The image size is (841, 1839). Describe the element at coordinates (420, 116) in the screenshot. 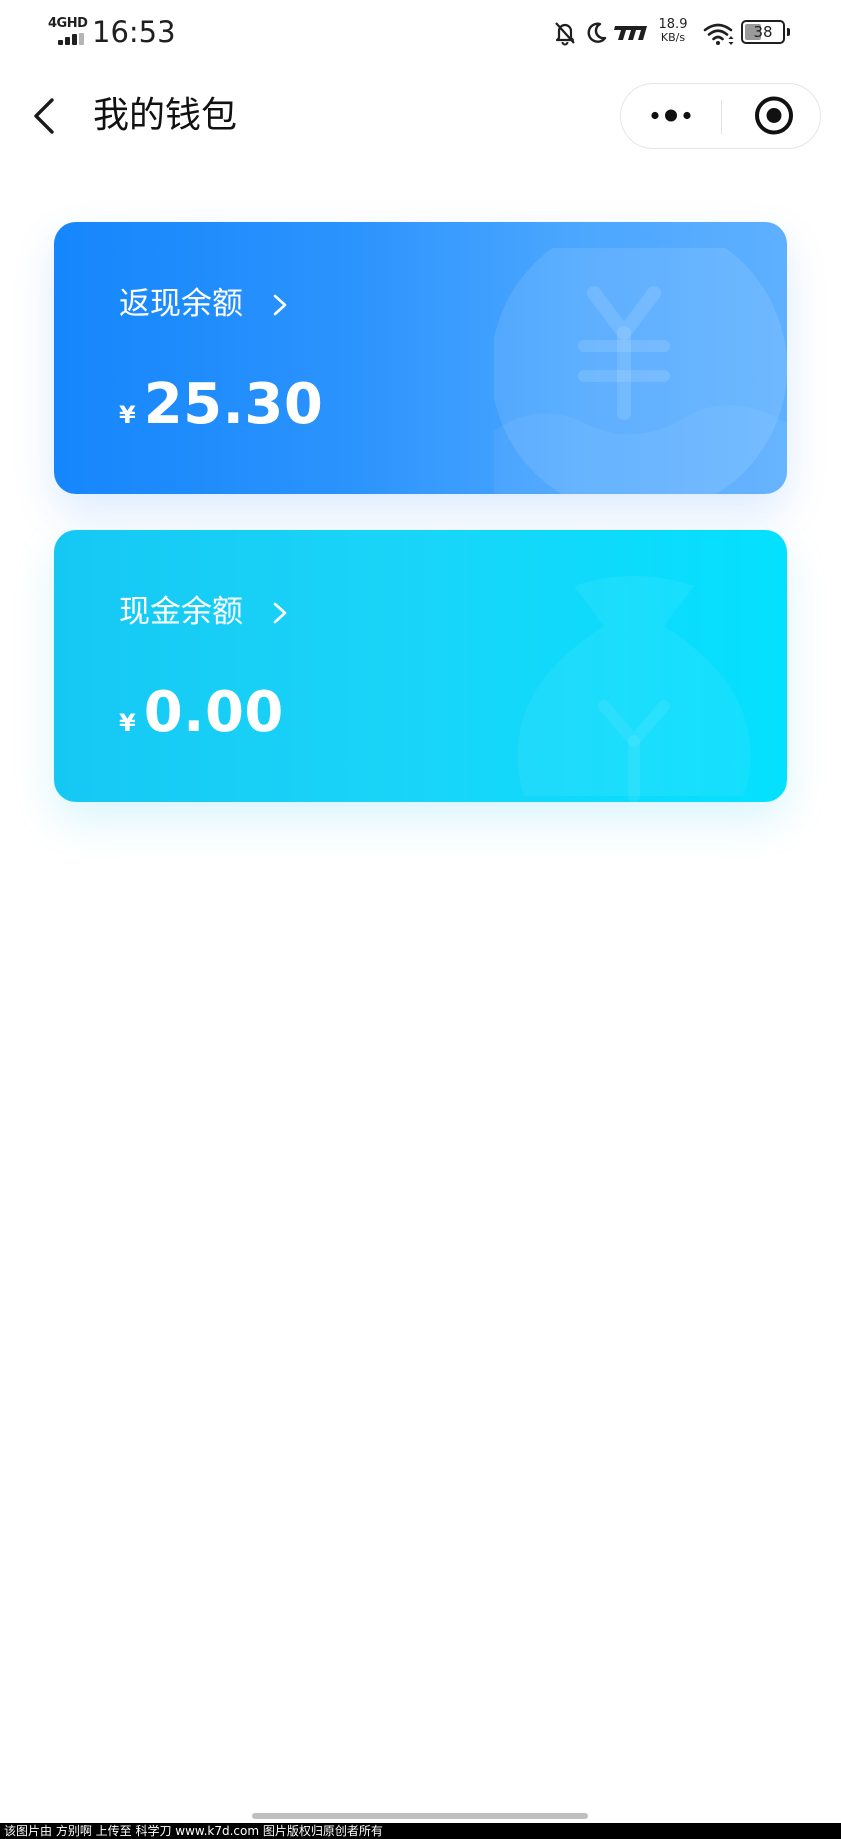

I see `nav-bar: 我的钱包` at that location.